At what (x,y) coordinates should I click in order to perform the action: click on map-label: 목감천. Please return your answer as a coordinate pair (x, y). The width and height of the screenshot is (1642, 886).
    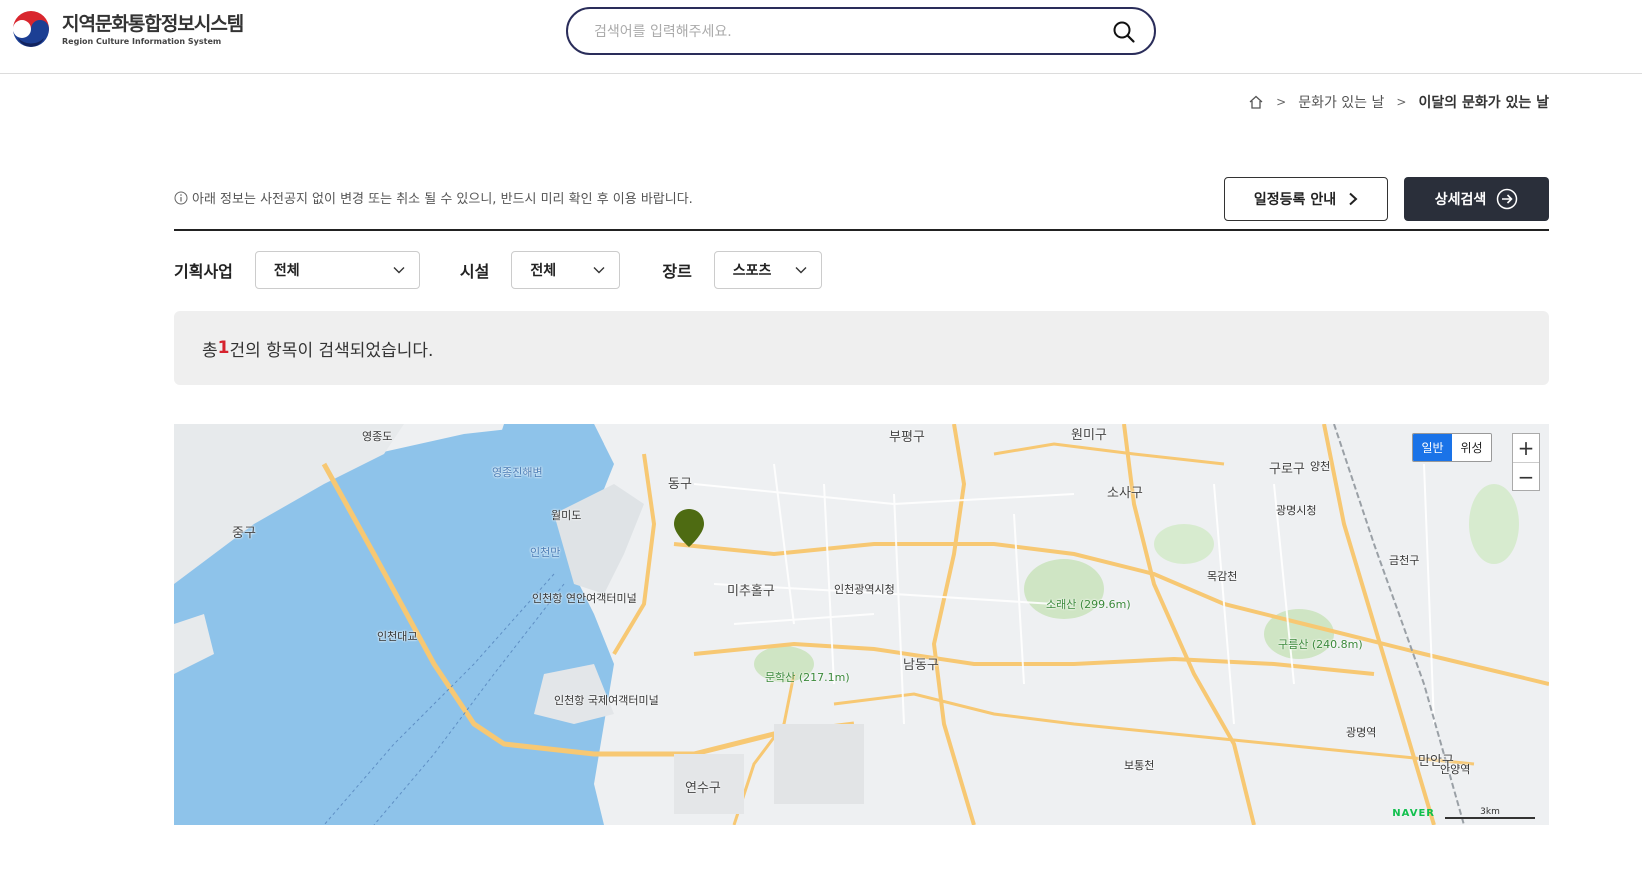
    Looking at the image, I should click on (1222, 576).